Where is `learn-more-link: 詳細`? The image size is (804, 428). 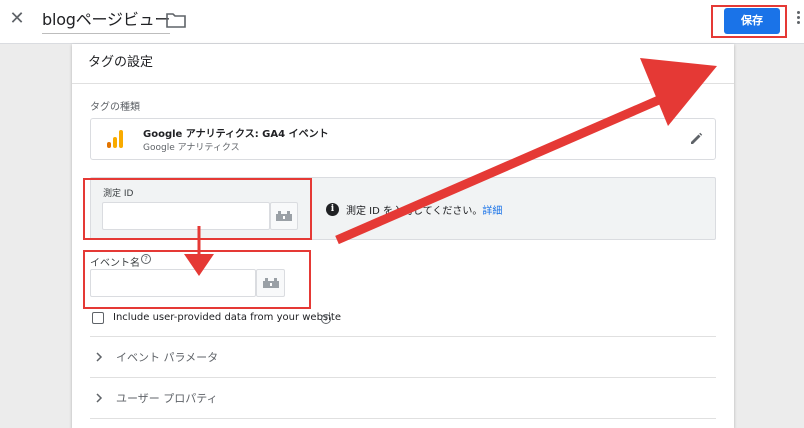 learn-more-link: 詳細 is located at coordinates (492, 211).